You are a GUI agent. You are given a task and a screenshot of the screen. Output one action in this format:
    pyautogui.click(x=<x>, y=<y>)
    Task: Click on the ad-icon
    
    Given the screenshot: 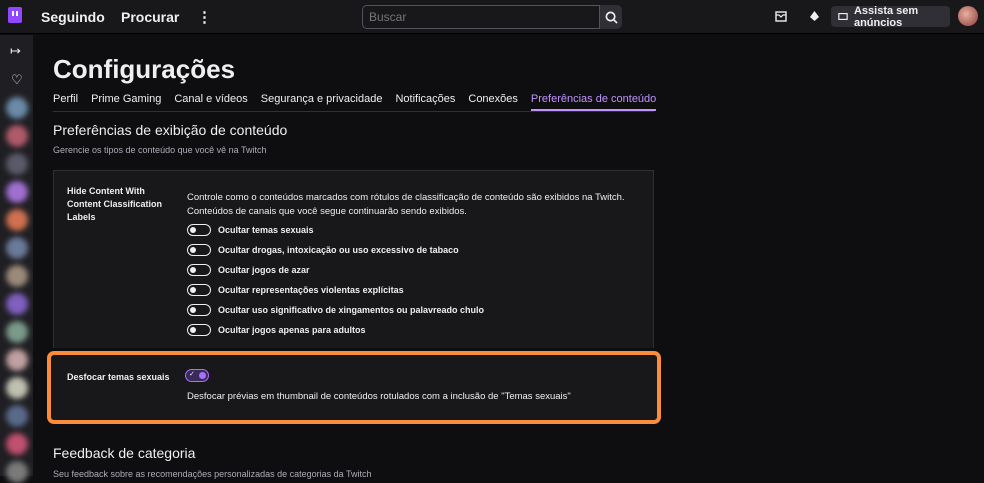 What is the action you would take?
    pyautogui.click(x=843, y=16)
    